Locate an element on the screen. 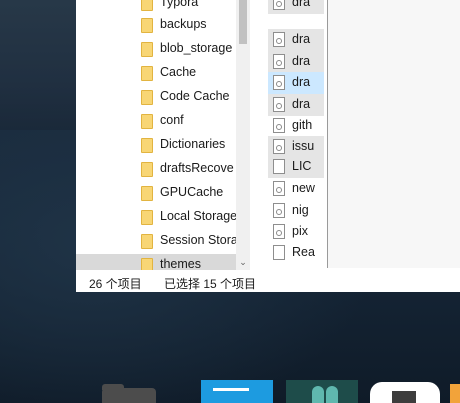 Image resolution: width=460 pixels, height=403 pixels. file-item-label: new is located at coordinates (303, 188).